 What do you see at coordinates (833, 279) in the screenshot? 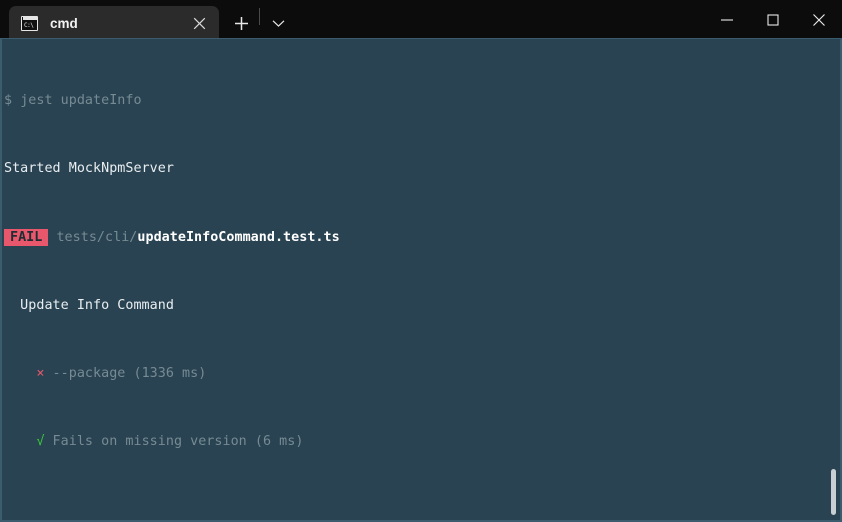
I see `terminal-scrollbar` at bounding box center [833, 279].